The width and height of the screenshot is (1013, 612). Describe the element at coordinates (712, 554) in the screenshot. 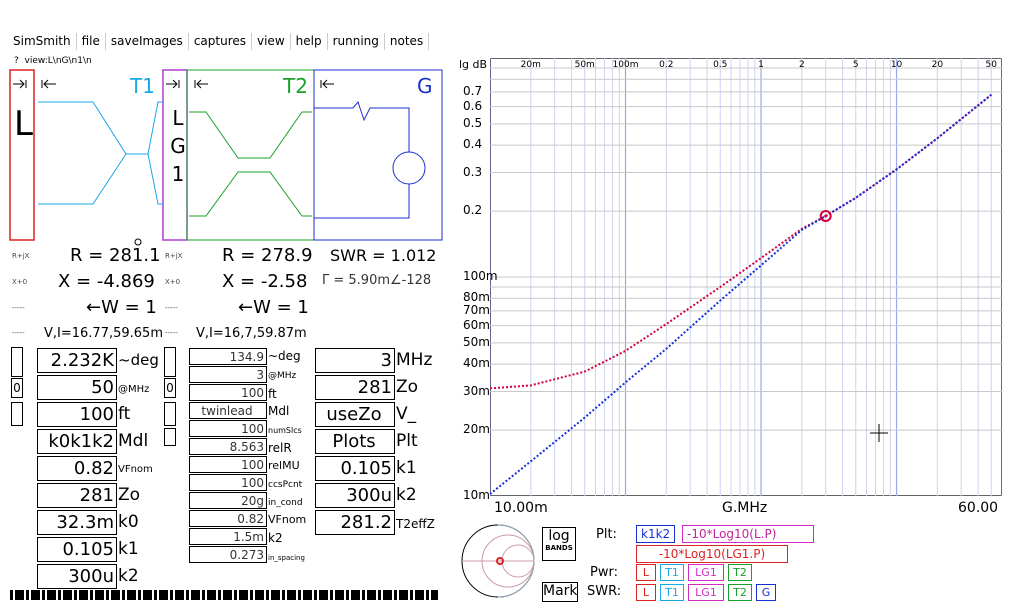

I see `legend-lg1-p: -10*Log10(LG1.P)` at that location.